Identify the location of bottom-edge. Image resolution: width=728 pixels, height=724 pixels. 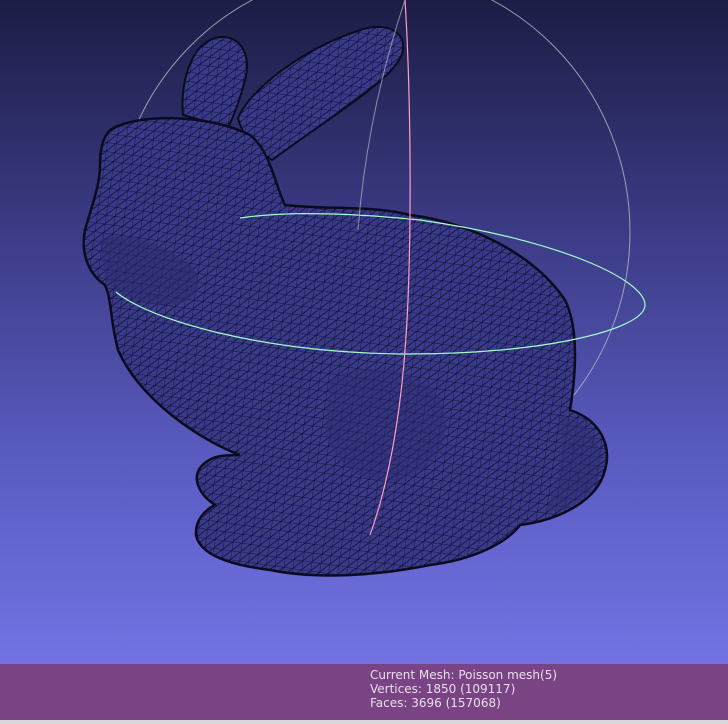
(364, 722).